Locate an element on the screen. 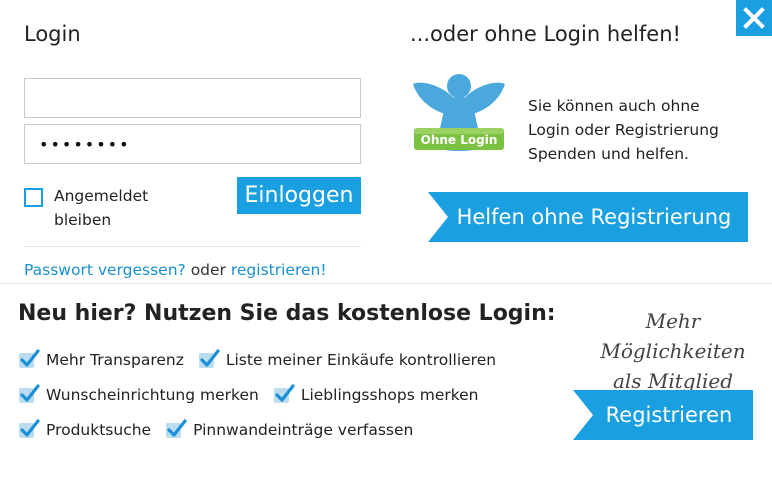  remember-checkbox is located at coordinates (33, 197).